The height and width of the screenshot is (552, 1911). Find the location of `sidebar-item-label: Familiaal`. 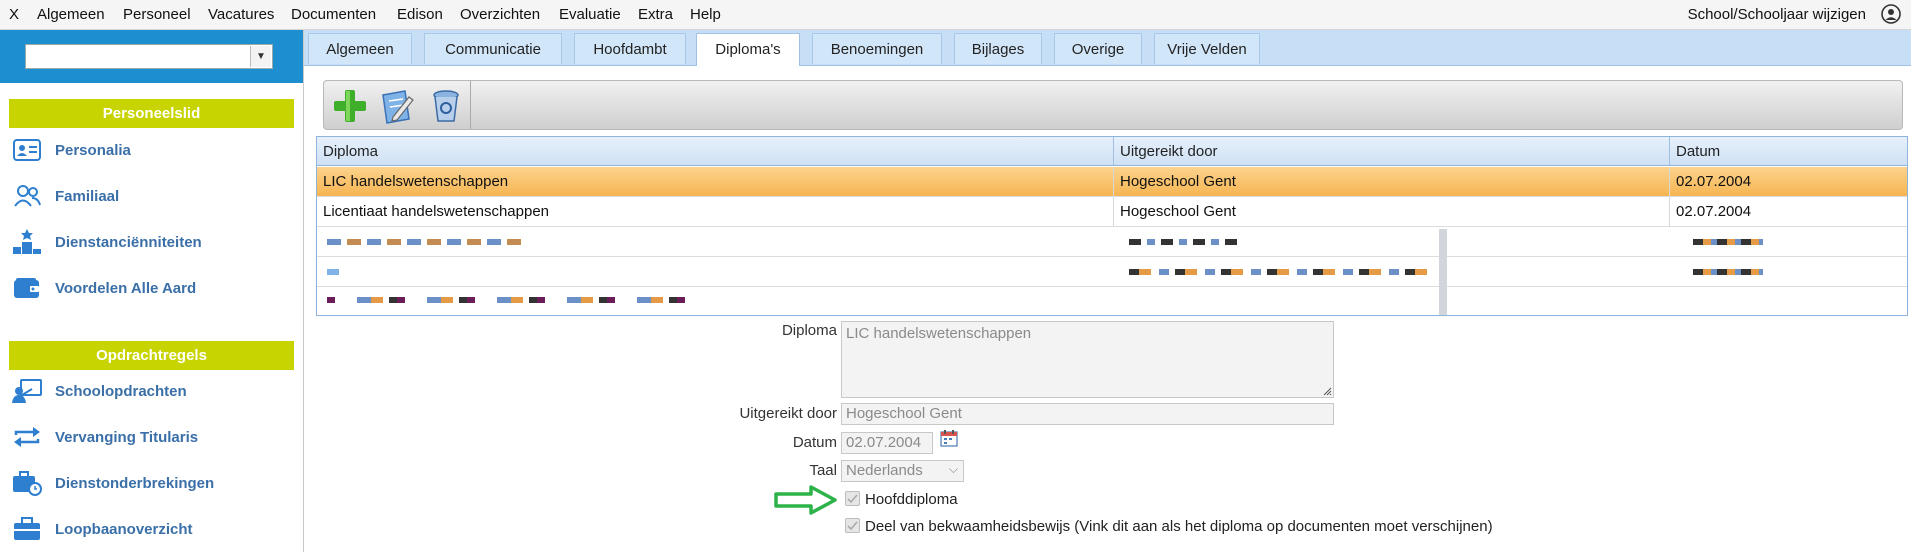

sidebar-item-label: Familiaal is located at coordinates (87, 196).